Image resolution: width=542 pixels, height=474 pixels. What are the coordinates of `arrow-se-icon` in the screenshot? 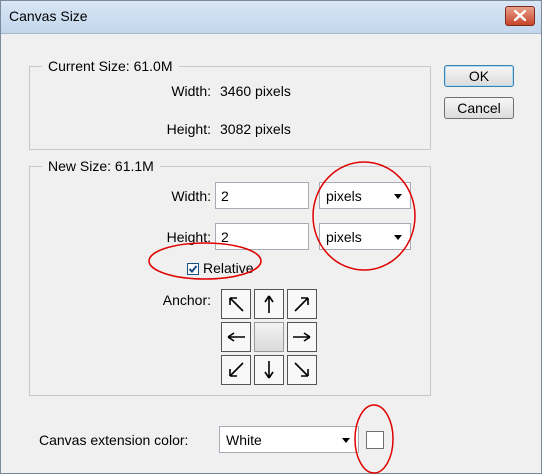 It's located at (301, 369).